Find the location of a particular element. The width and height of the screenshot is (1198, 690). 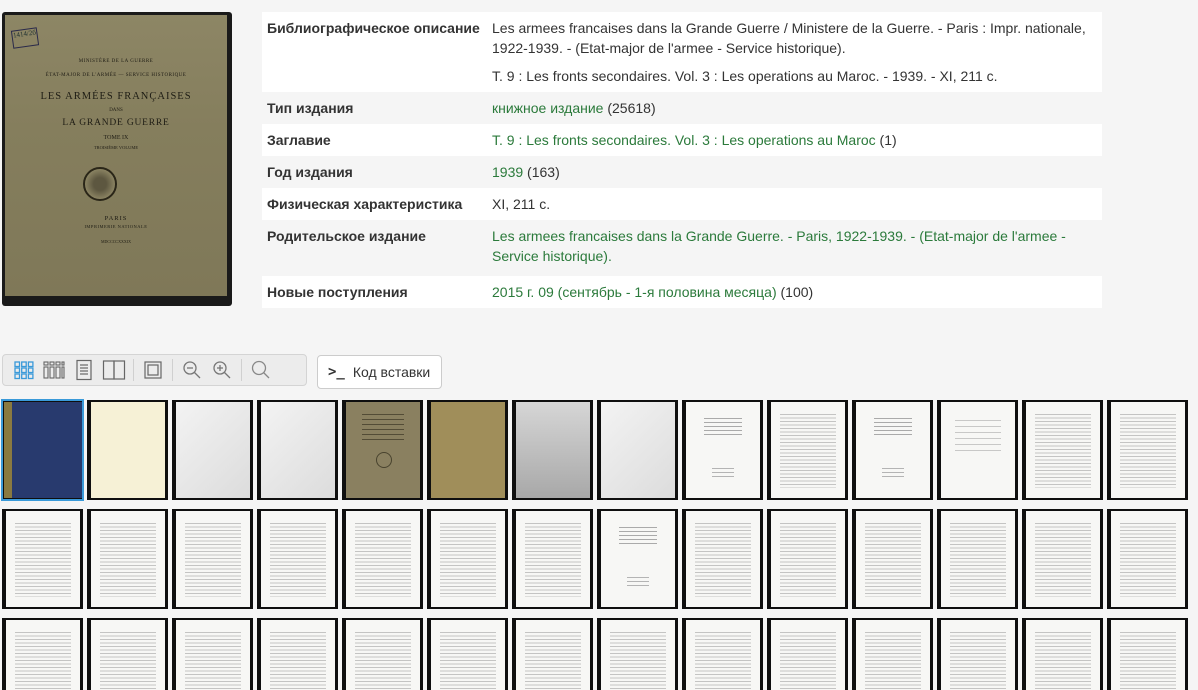

toolbar-divider is located at coordinates (133, 370).